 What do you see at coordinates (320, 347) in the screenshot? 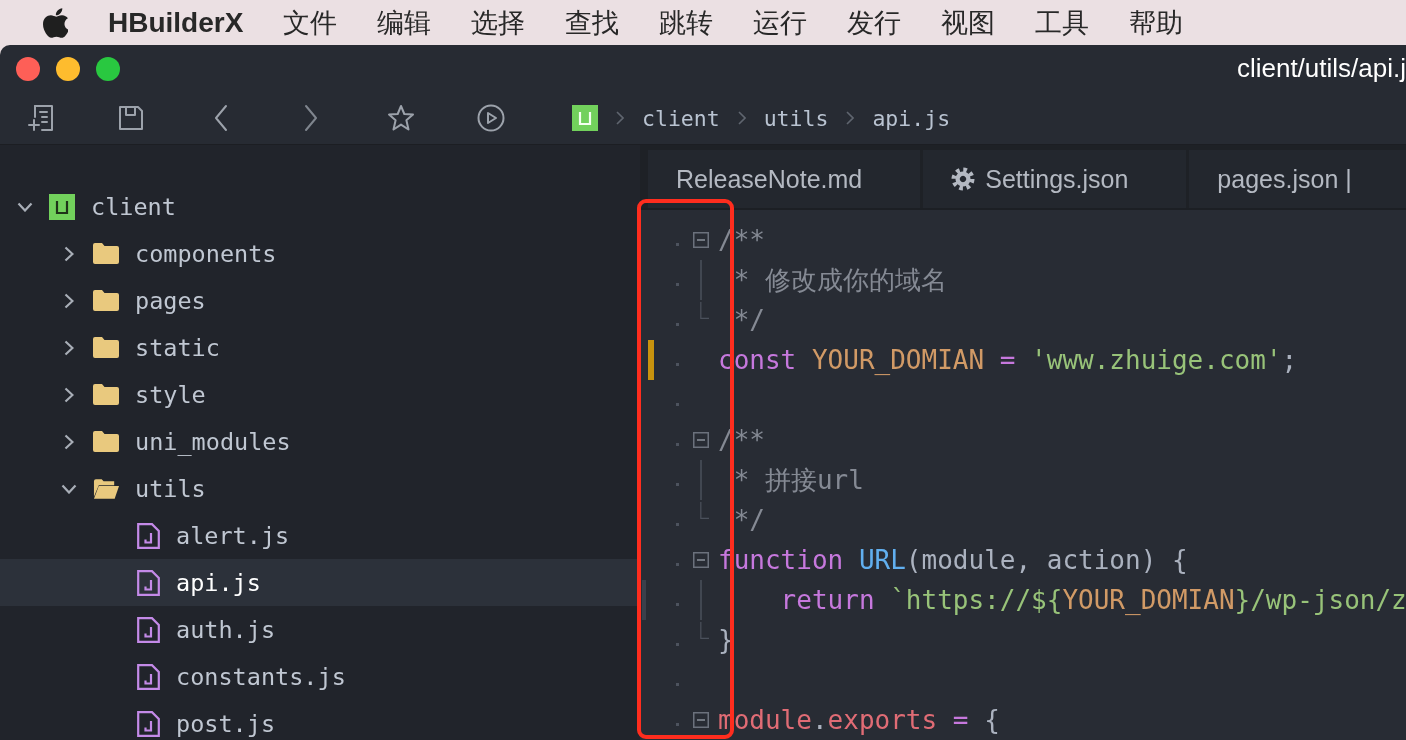
I see `tree-item: static` at bounding box center [320, 347].